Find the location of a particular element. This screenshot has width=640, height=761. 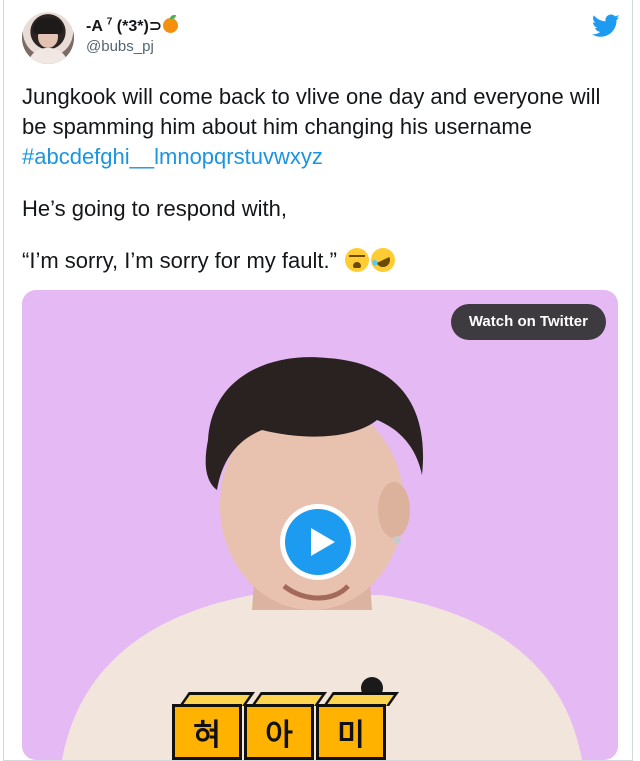

author-display-name: -A 7 (*3*)⊃ is located at coordinates (132, 25).